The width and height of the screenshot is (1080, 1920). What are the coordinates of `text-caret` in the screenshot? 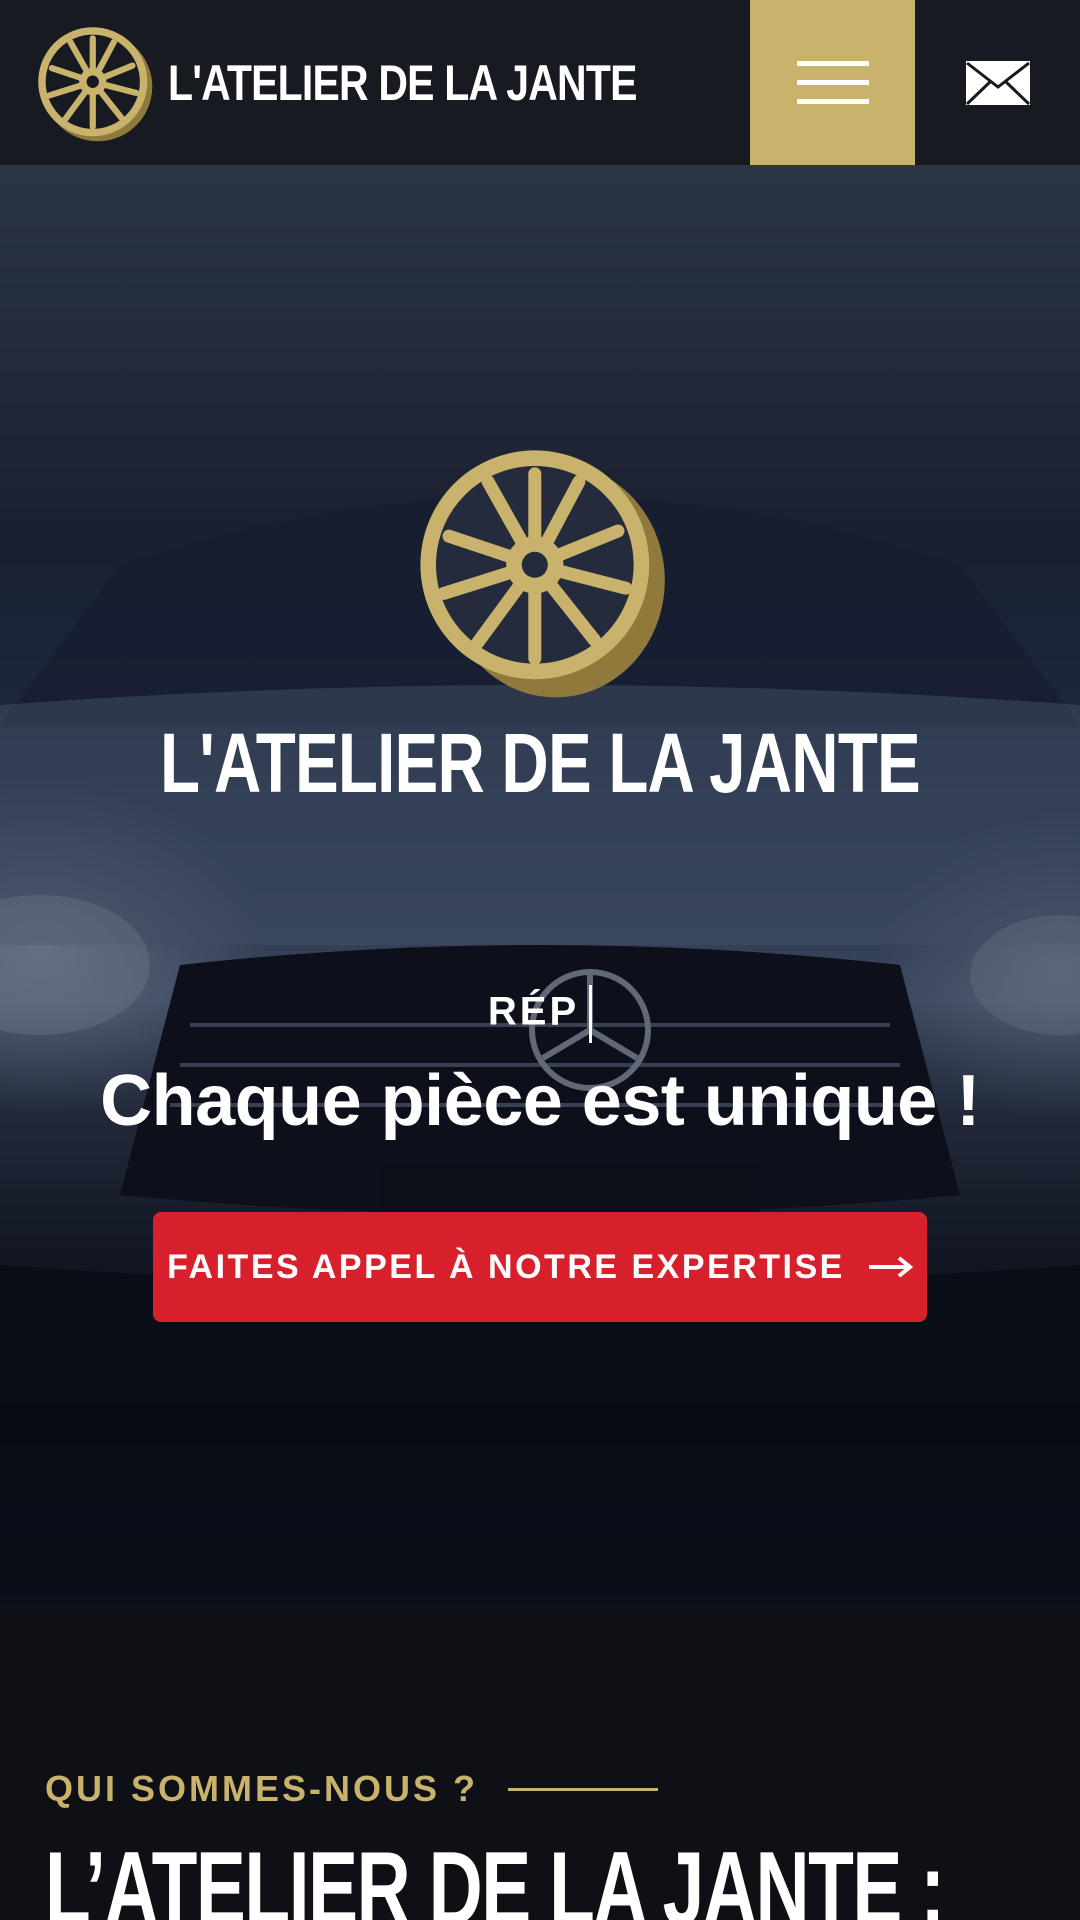 It's located at (591, 1014).